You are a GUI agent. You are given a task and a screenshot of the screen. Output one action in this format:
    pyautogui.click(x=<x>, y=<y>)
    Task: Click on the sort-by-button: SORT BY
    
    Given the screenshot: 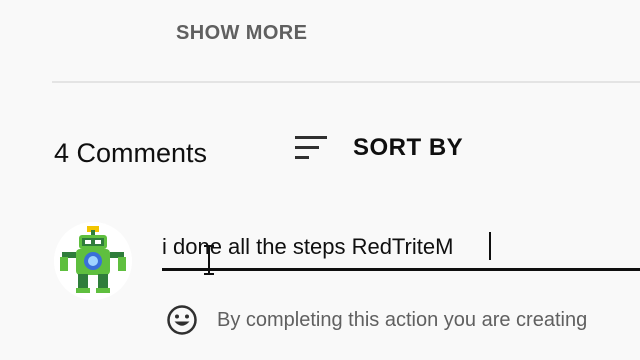 What is the action you would take?
    pyautogui.click(x=378, y=148)
    